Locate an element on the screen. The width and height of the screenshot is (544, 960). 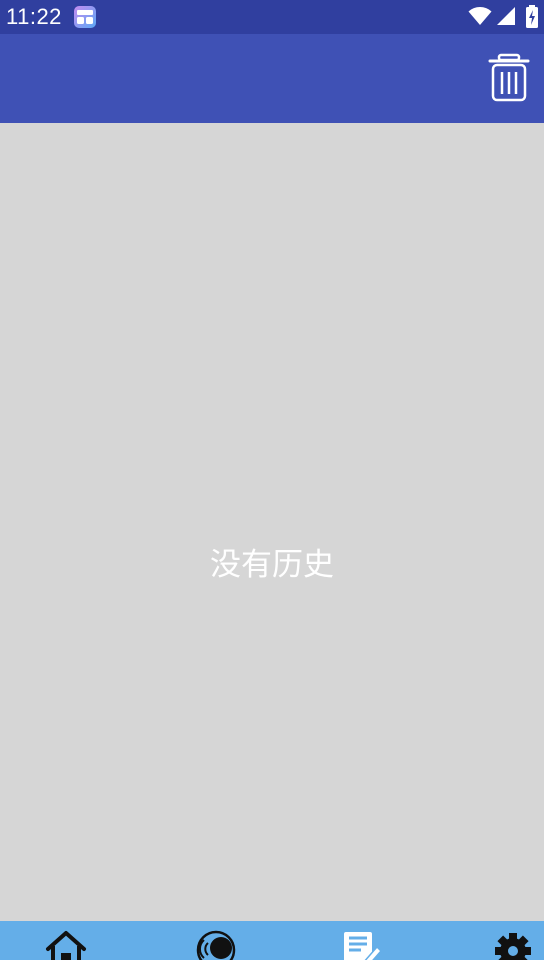
nav-notes is located at coordinates (361, 944).